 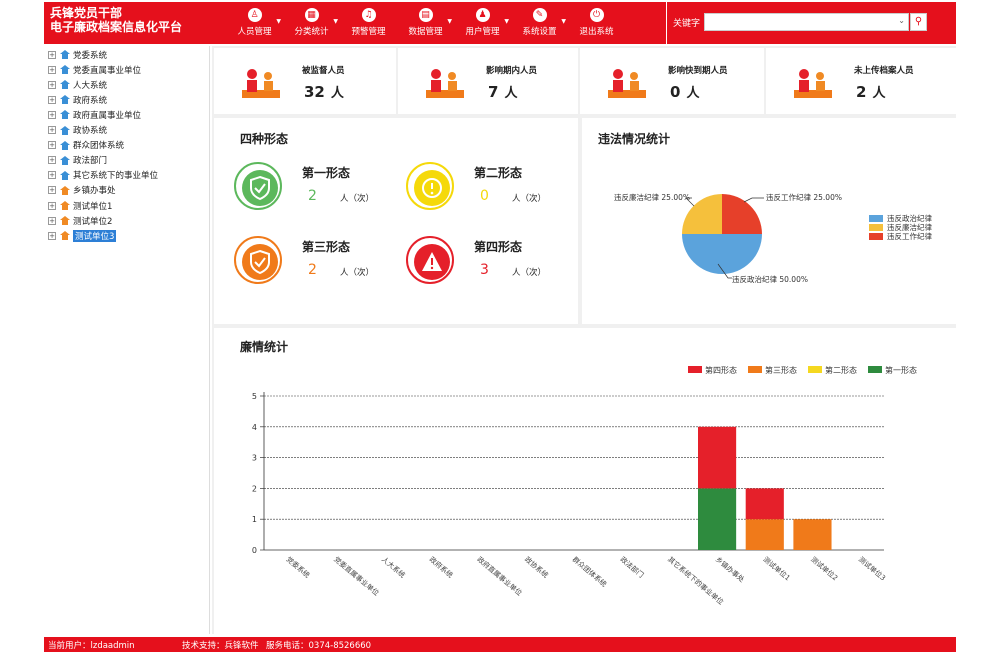 I want to click on tree-node: + 政协系统, so click(x=77, y=130).